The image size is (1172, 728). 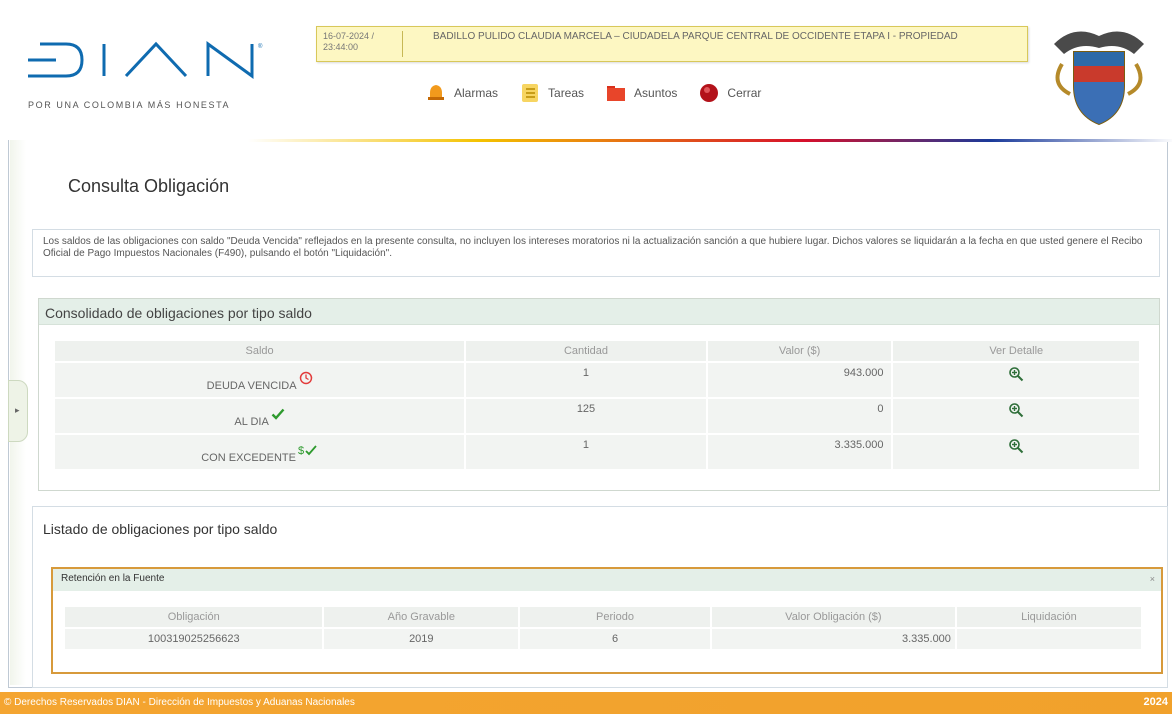 What do you see at coordinates (615, 639) in the screenshot?
I see `periodo-cell: 6` at bounding box center [615, 639].